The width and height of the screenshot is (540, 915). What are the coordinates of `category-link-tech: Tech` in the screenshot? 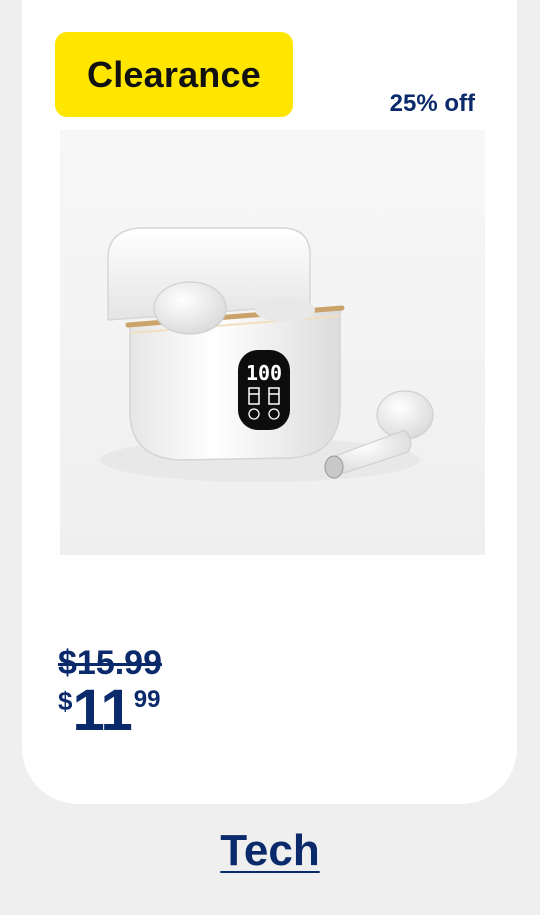 It's located at (269, 850).